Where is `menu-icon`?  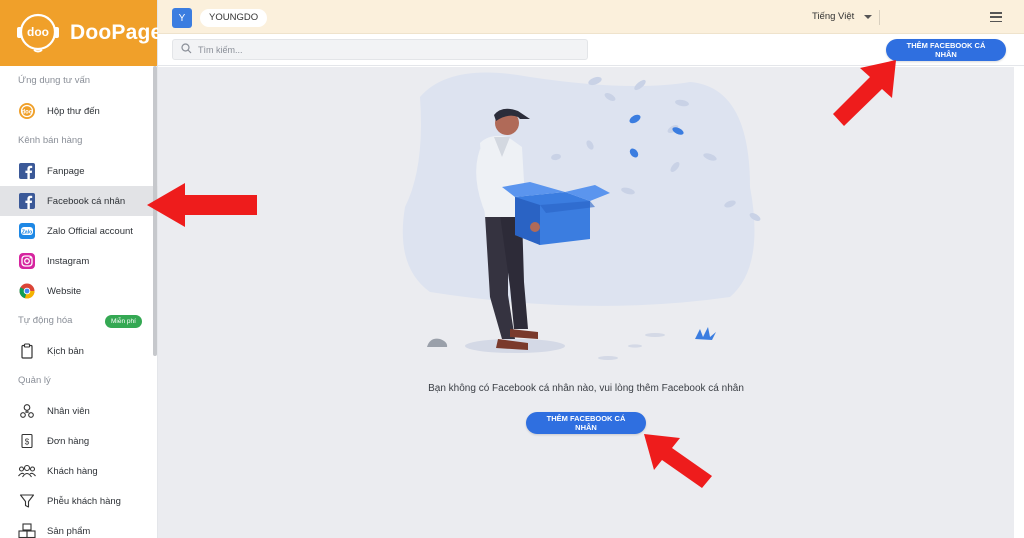
menu-icon is located at coordinates (996, 17).